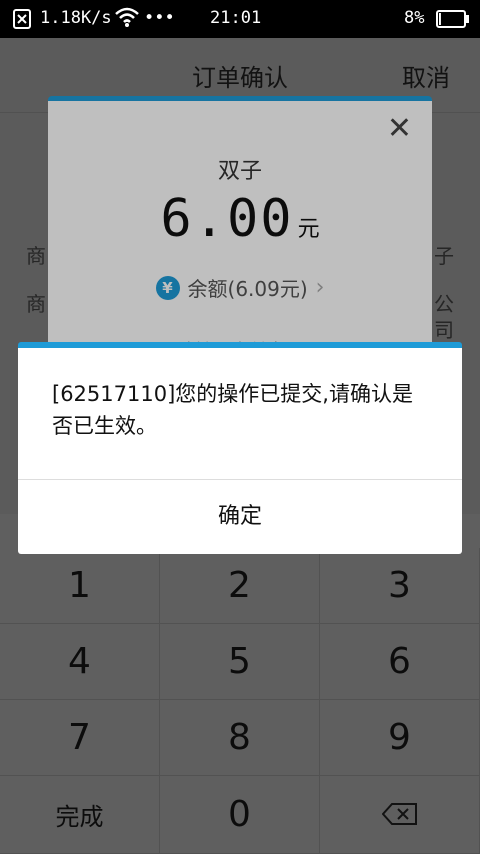 This screenshot has height=854, width=480. Describe the element at coordinates (236, 18) in the screenshot. I see `clock: 21:01` at that location.